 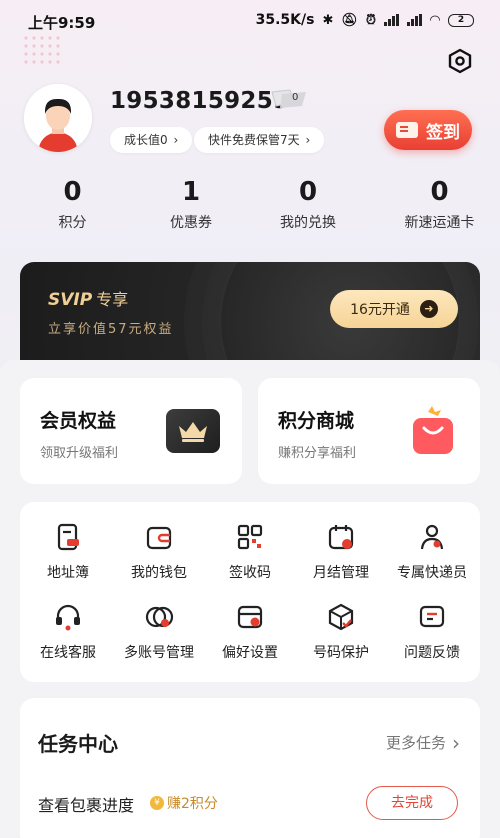 What do you see at coordinates (380, 310) in the screenshot?
I see `svip-activate-label: 16元开通` at bounding box center [380, 310].